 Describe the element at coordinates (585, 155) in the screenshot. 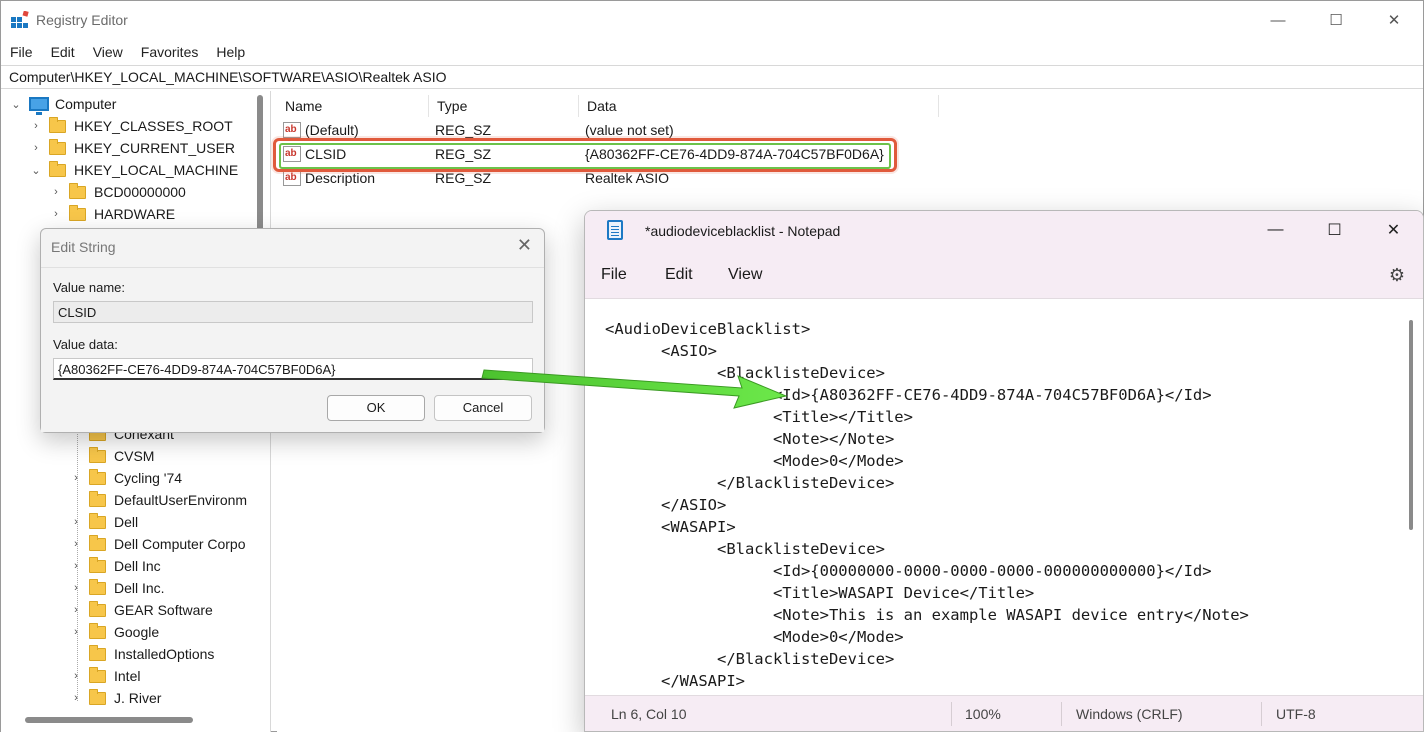

I see `clsid-highlight-annotation` at that location.